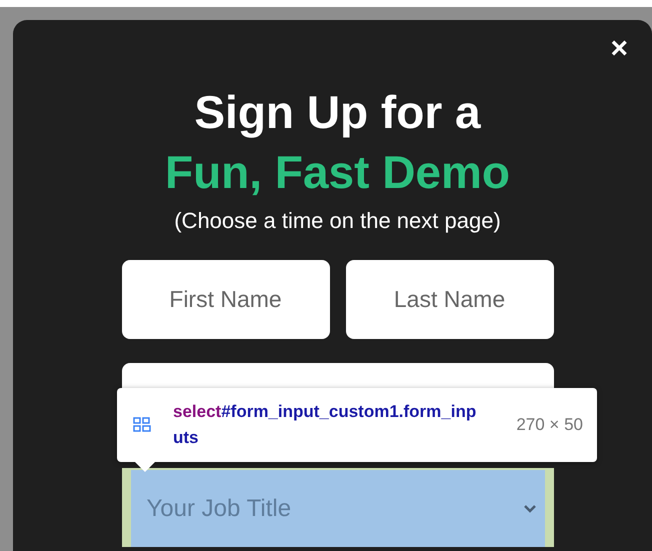 The image size is (652, 551). Describe the element at coordinates (619, 49) in the screenshot. I see `close-button: ×` at that location.